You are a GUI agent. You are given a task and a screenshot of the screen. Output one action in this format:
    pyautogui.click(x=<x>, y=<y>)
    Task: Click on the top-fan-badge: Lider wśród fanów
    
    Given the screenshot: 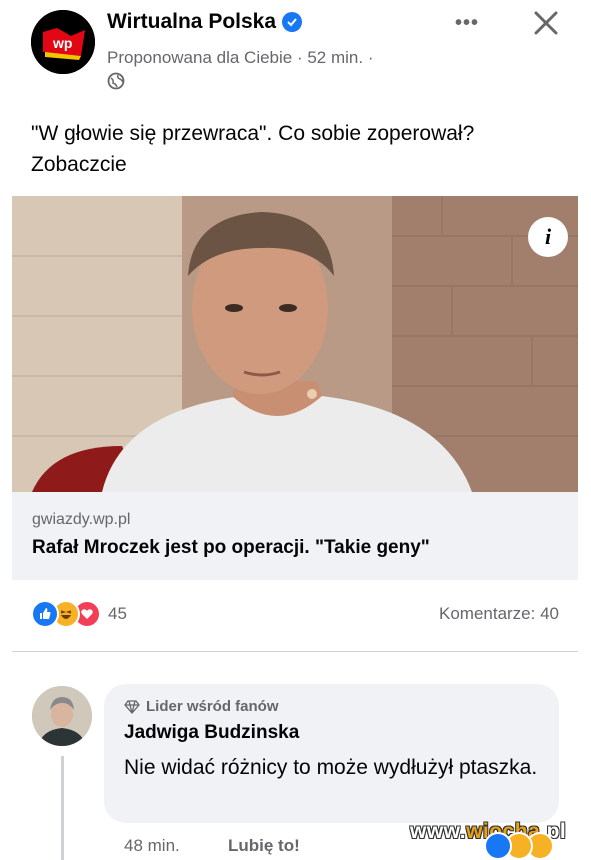 What is the action you would take?
    pyautogui.click(x=201, y=706)
    